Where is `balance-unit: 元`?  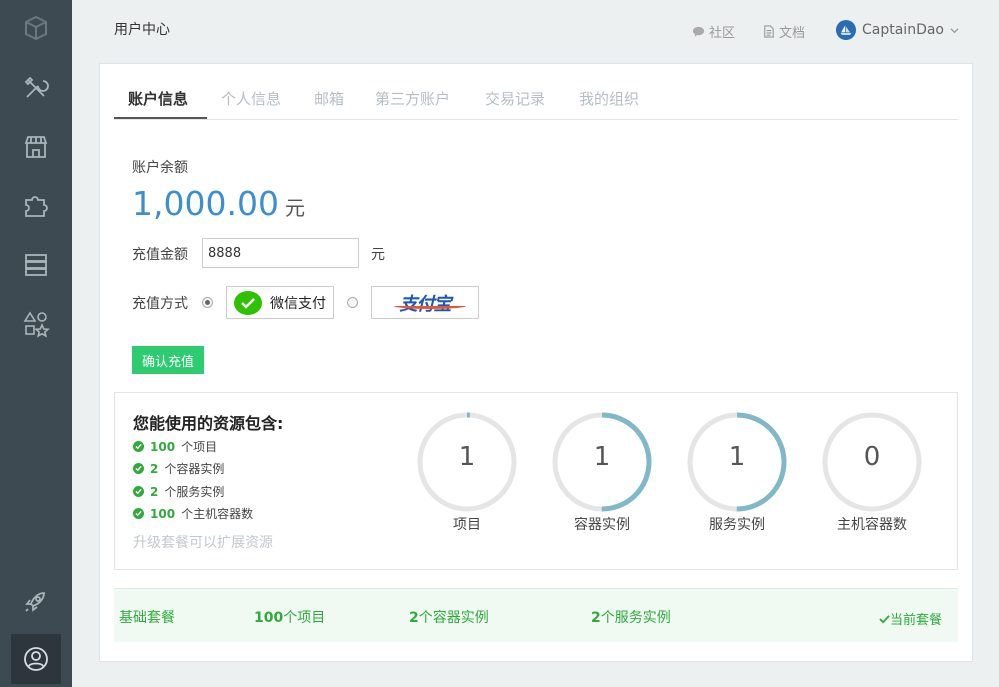 balance-unit: 元 is located at coordinates (294, 208).